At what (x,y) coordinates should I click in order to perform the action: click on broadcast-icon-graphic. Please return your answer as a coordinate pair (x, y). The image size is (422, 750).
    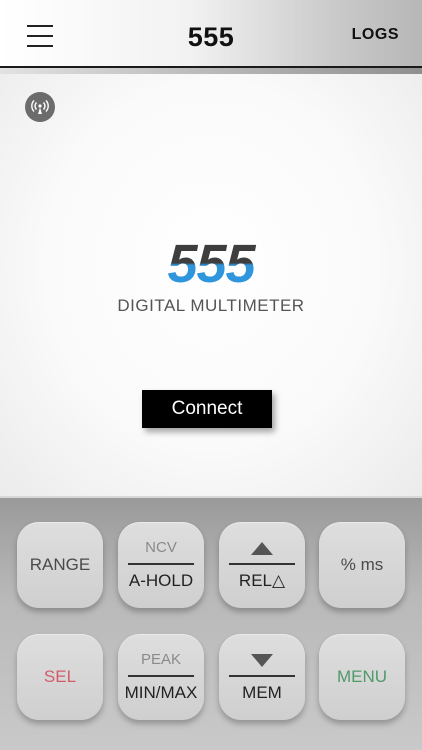
    Looking at the image, I should click on (40, 107).